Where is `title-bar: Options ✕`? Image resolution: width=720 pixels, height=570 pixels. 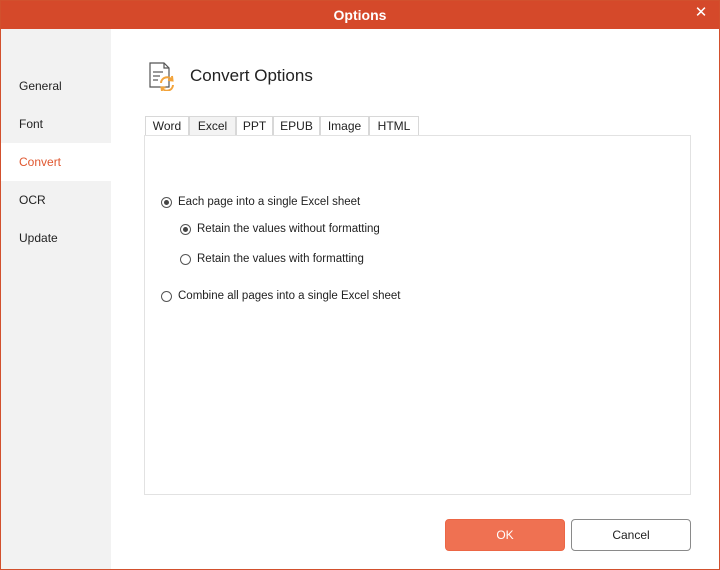
title-bar: Options ✕ is located at coordinates (360, 15).